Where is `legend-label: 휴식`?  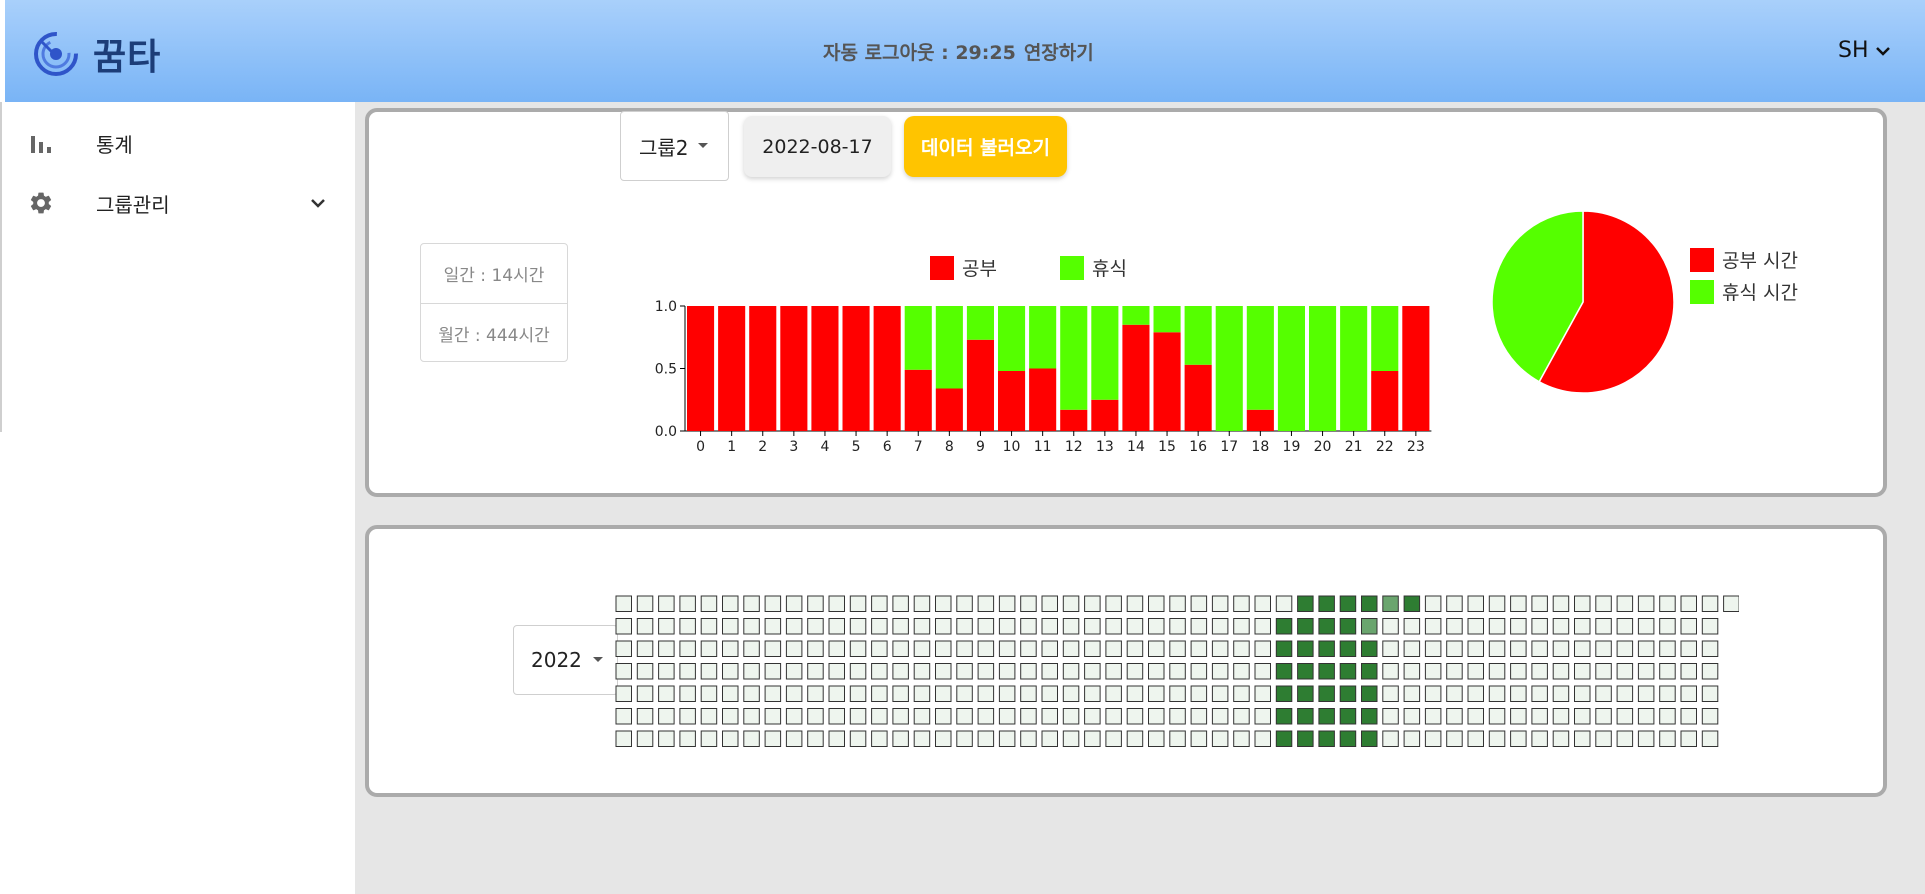
legend-label: 휴식 is located at coordinates (1109, 269).